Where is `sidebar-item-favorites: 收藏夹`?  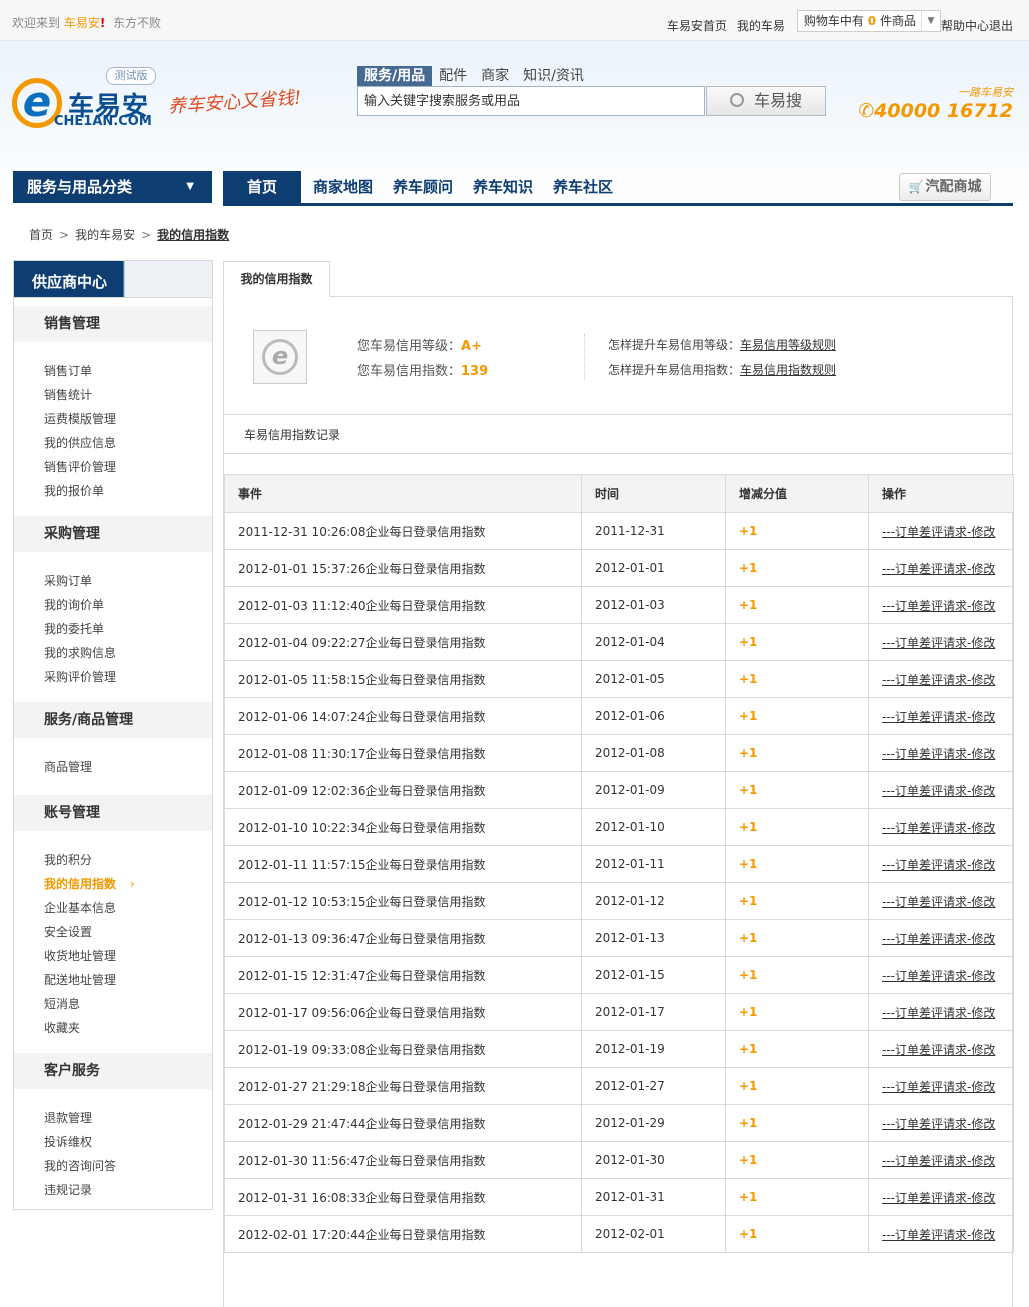 sidebar-item-favorites: 收藏夹 is located at coordinates (62, 1027).